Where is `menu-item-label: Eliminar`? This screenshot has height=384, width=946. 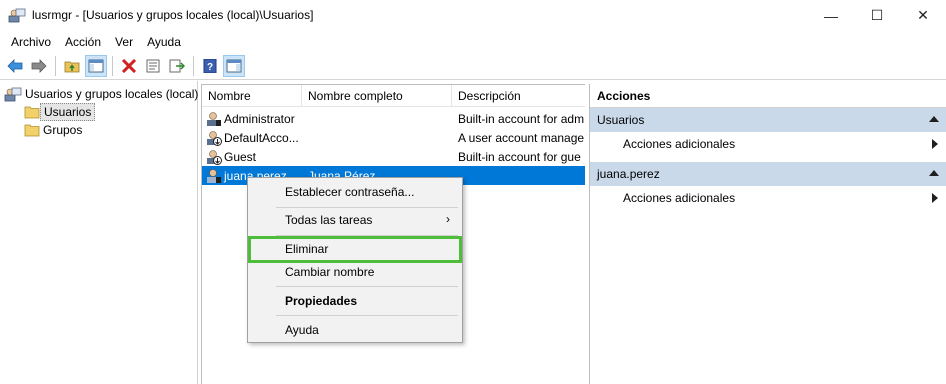 menu-item-label: Eliminar is located at coordinates (307, 249).